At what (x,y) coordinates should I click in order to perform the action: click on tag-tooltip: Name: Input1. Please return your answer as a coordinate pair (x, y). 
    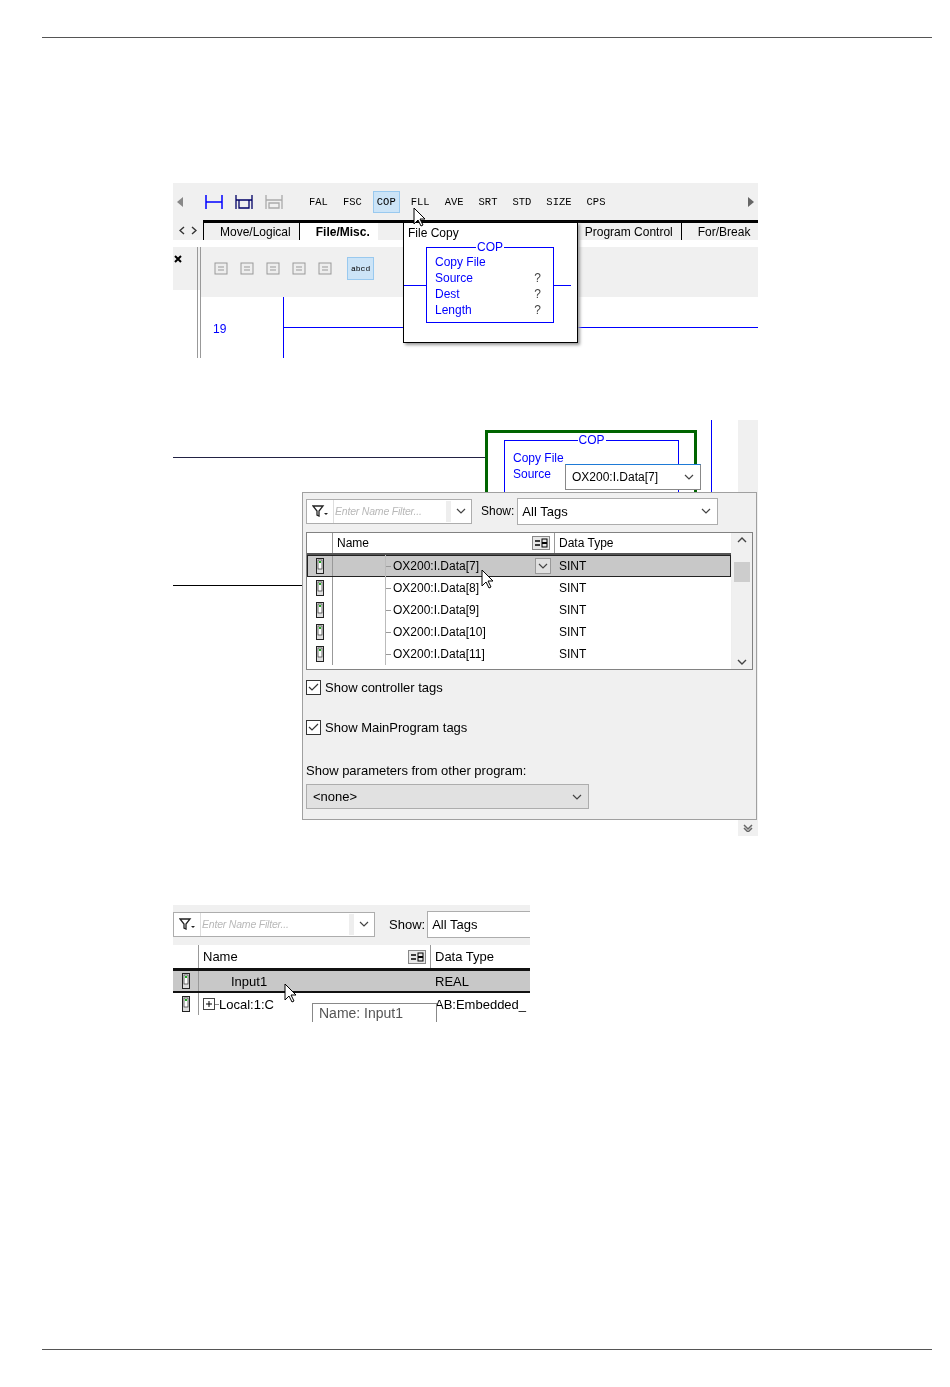
    Looking at the image, I should click on (374, 1012).